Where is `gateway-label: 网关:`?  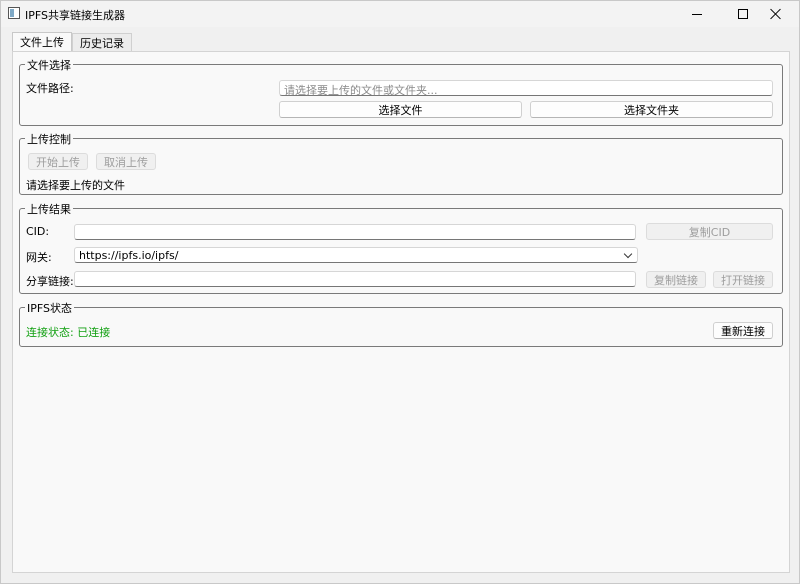
gateway-label: 网关: is located at coordinates (39, 257).